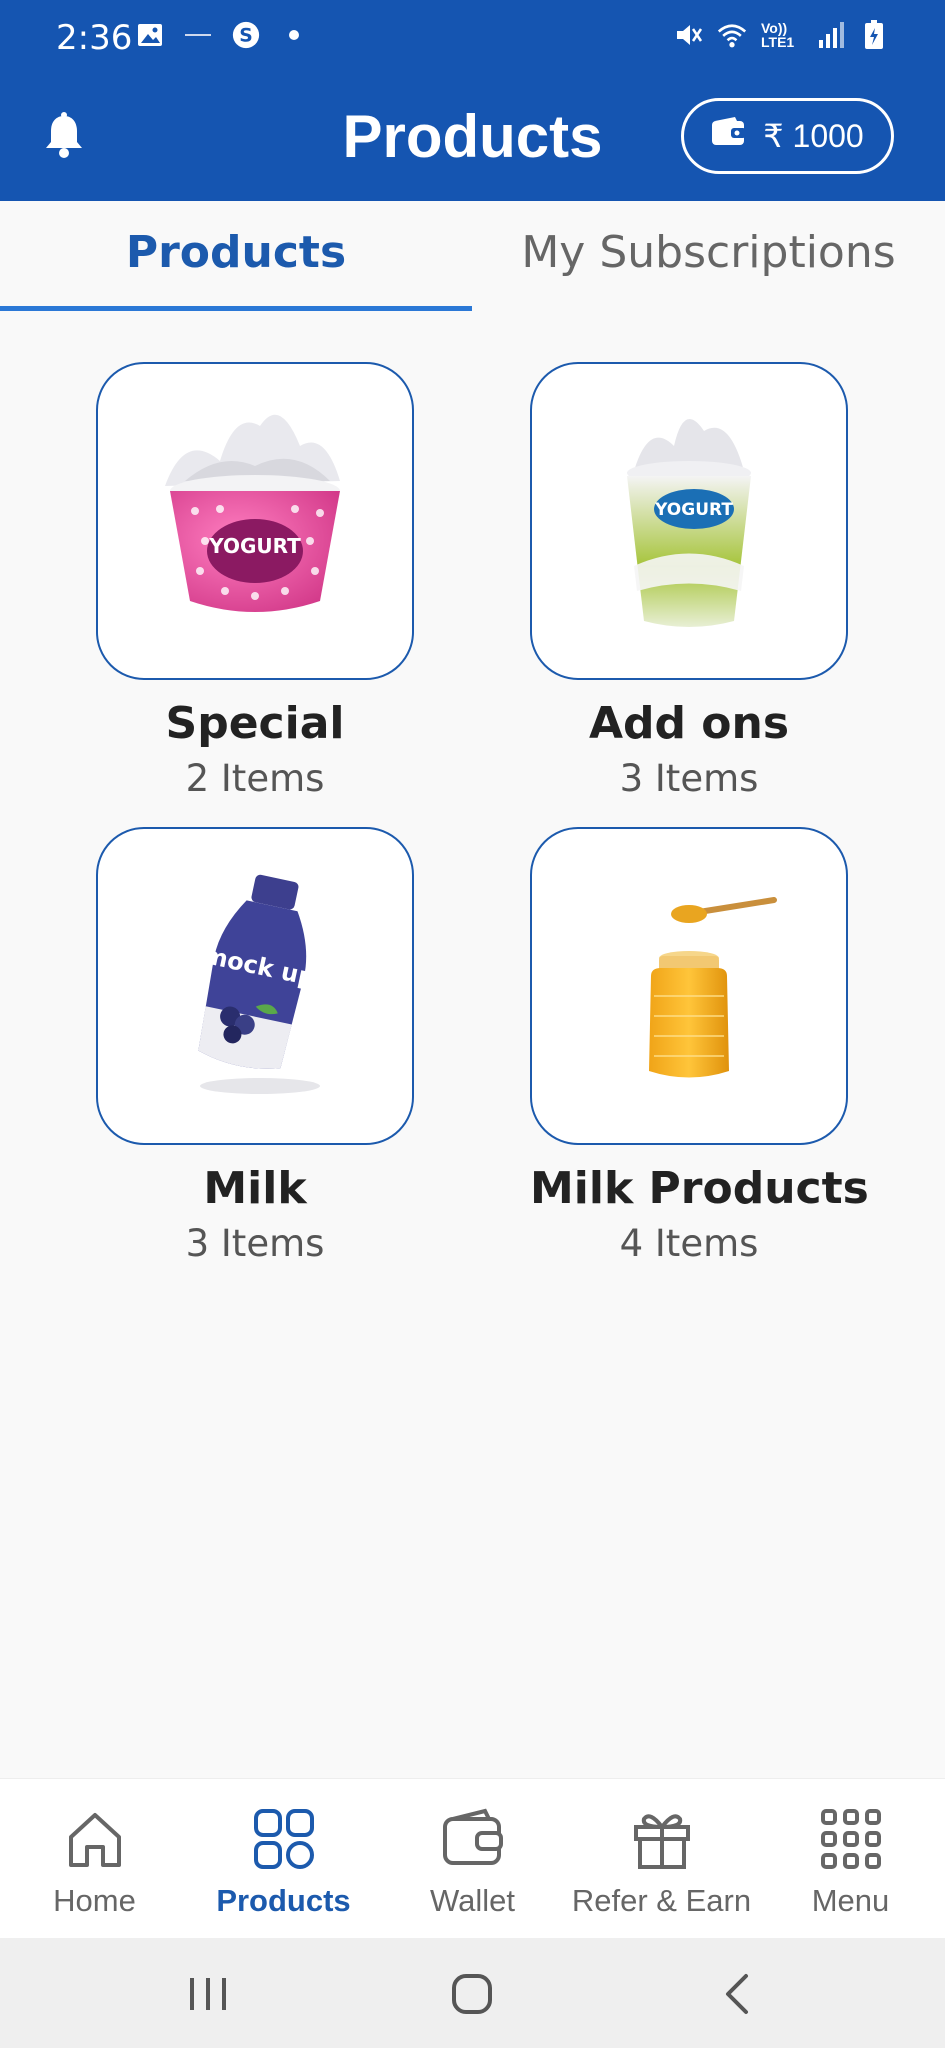 Image resolution: width=945 pixels, height=2048 pixels. I want to click on nav-products: Products, so click(283, 1859).